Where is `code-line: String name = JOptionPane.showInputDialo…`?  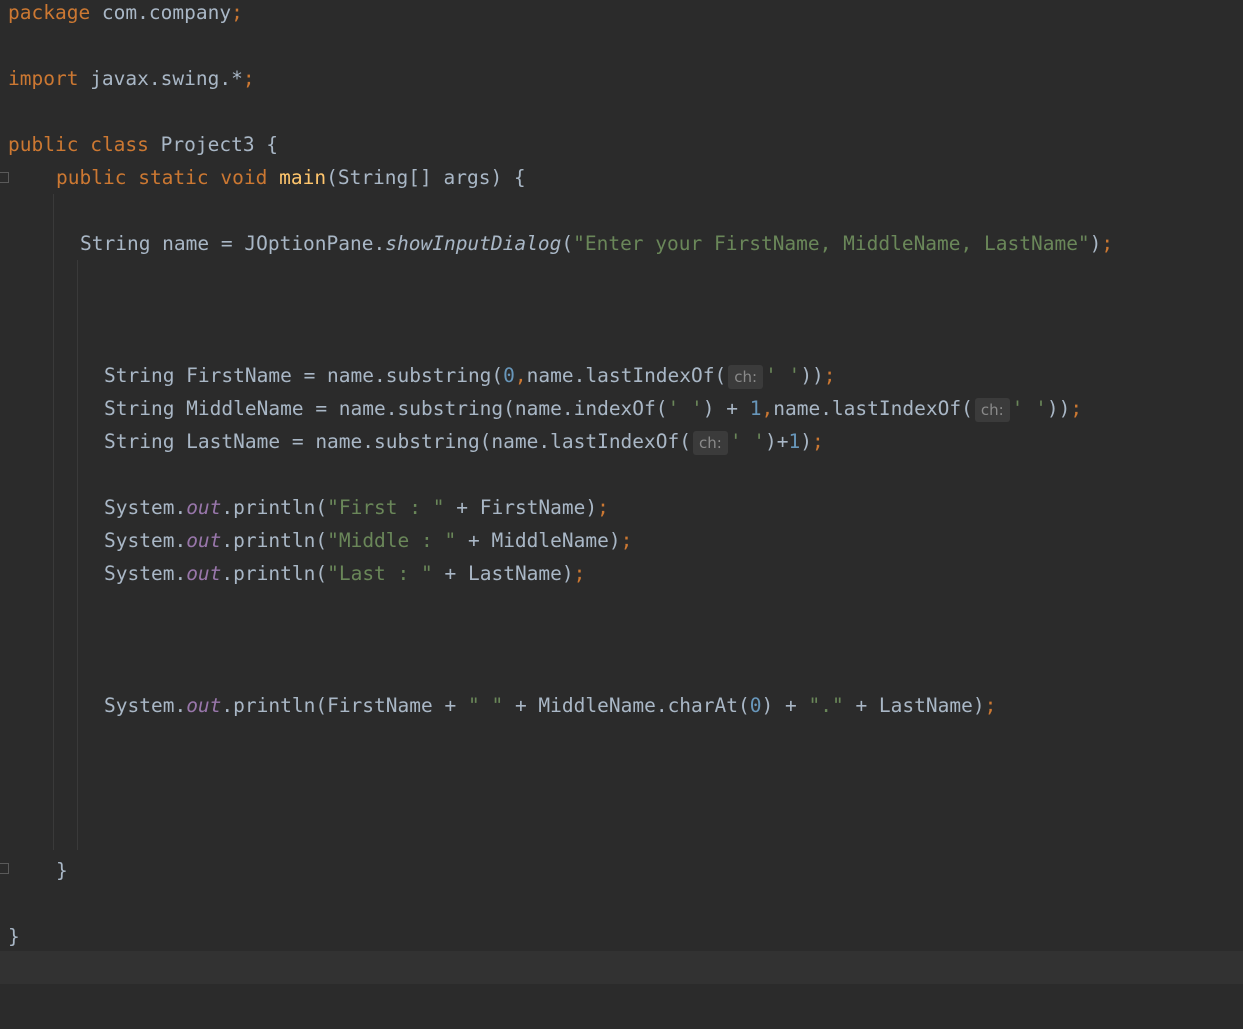 code-line: String name = JOptionPane.showInputDialo… is located at coordinates (596, 243).